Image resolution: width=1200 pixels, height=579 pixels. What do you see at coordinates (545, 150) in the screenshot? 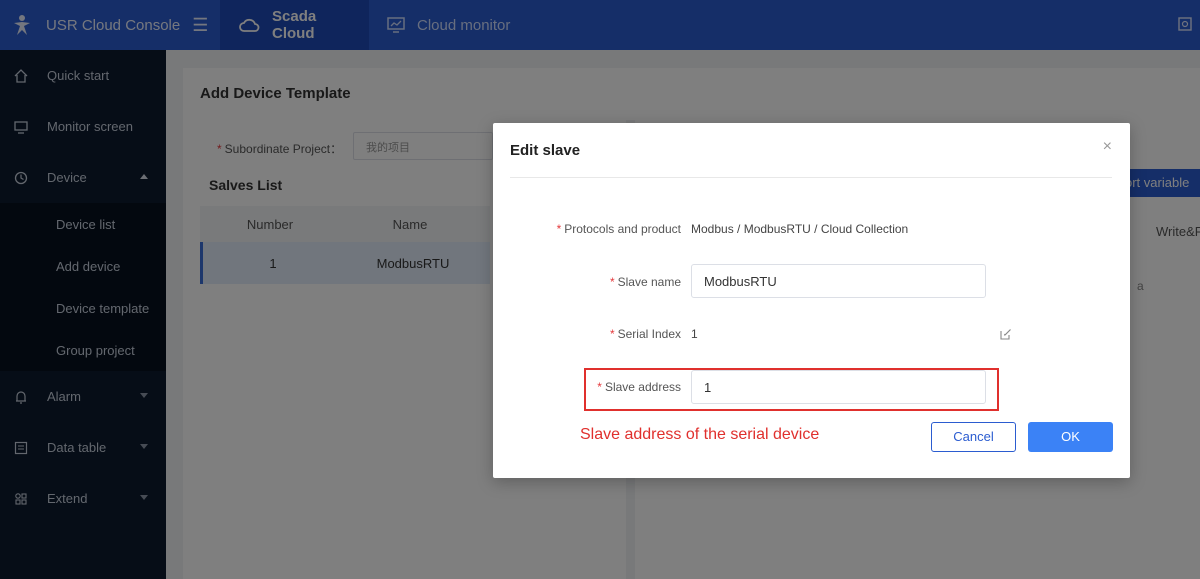
I see `dialog-title: Edit slave` at bounding box center [545, 150].